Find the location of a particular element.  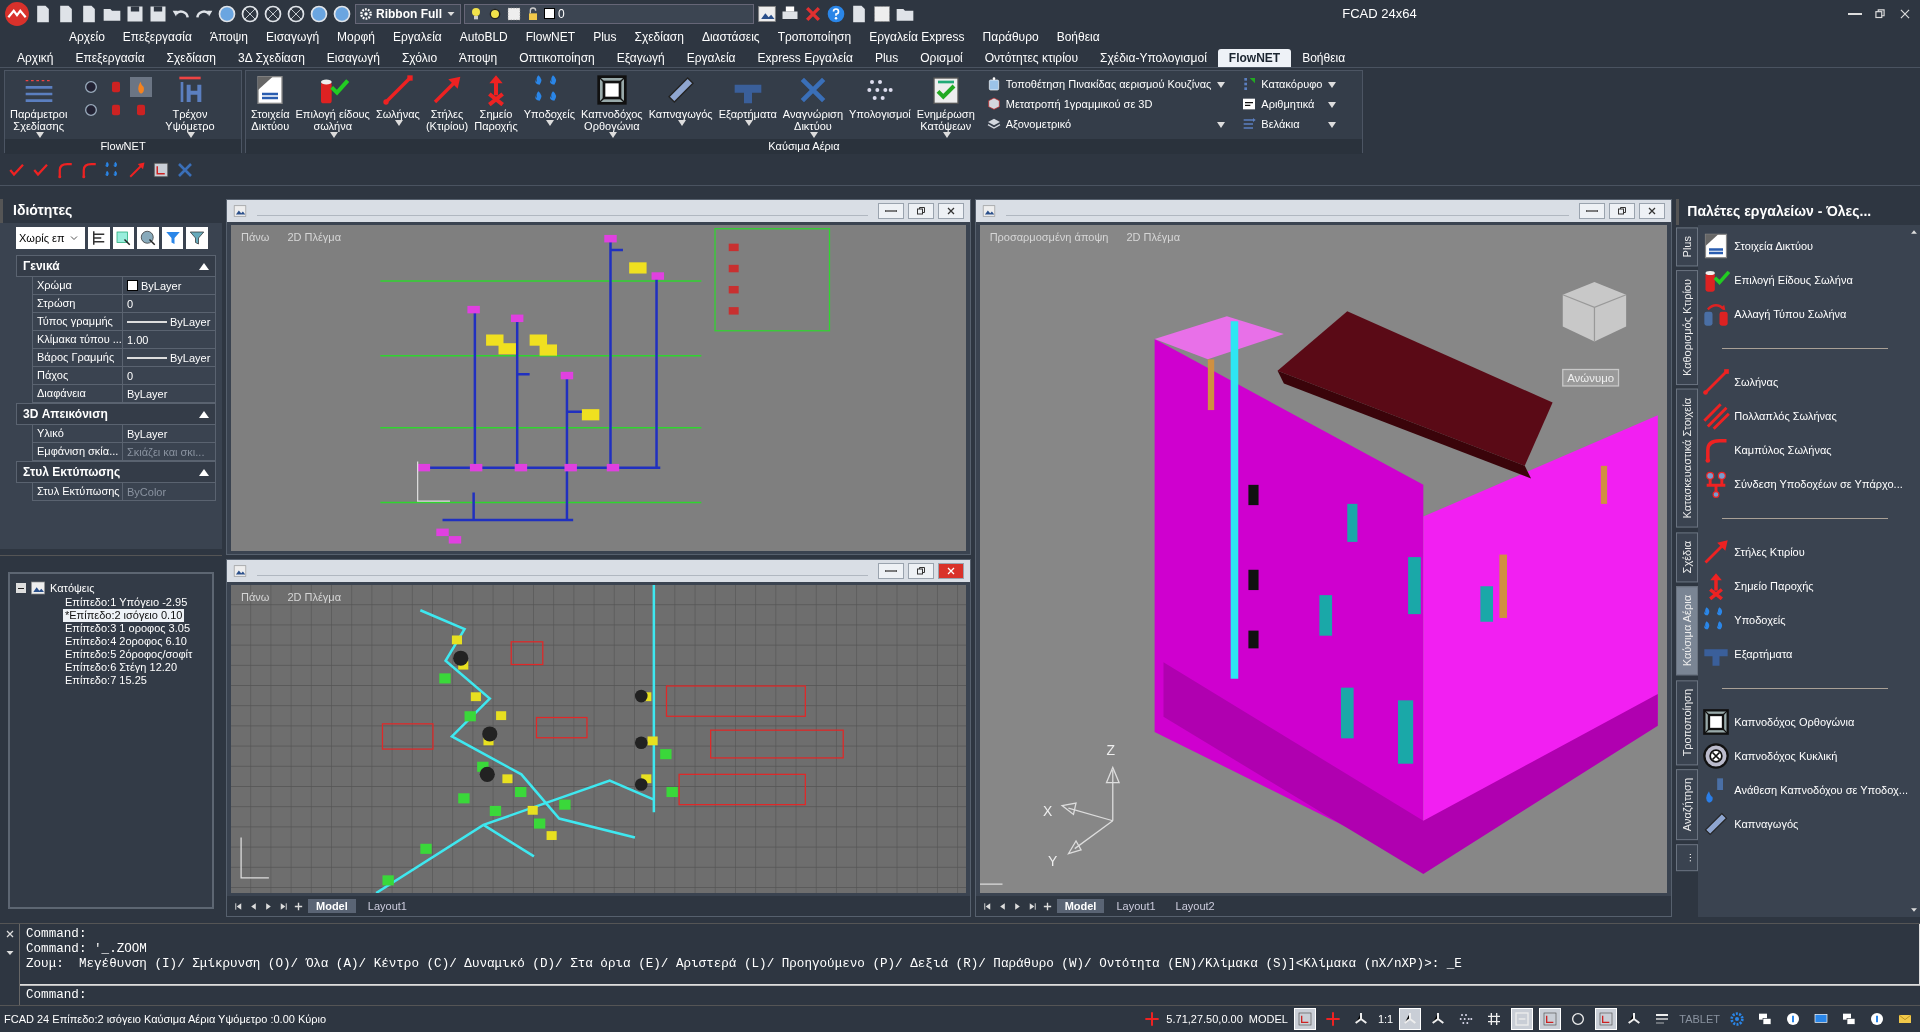

view-label: 2D Πλέγμα is located at coordinates (314, 597).